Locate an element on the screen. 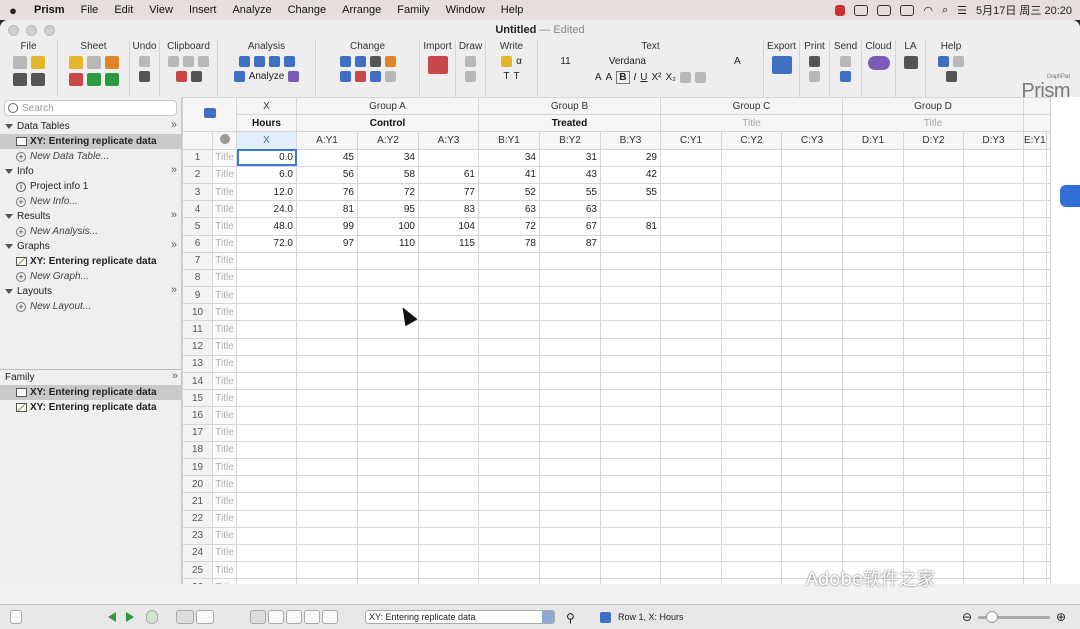  menu-insert: Insert is located at coordinates (203, 10).